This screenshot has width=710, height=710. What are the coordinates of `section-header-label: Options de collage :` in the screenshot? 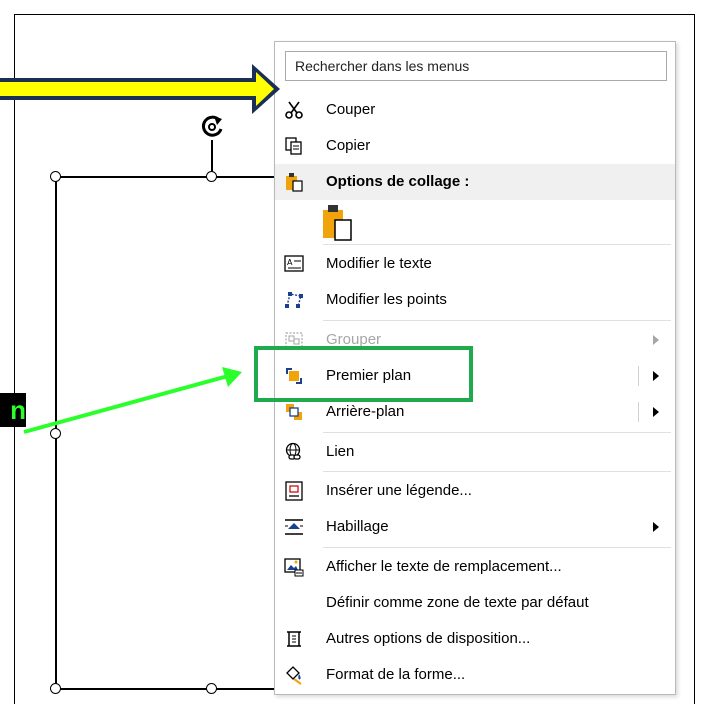 It's located at (398, 181).